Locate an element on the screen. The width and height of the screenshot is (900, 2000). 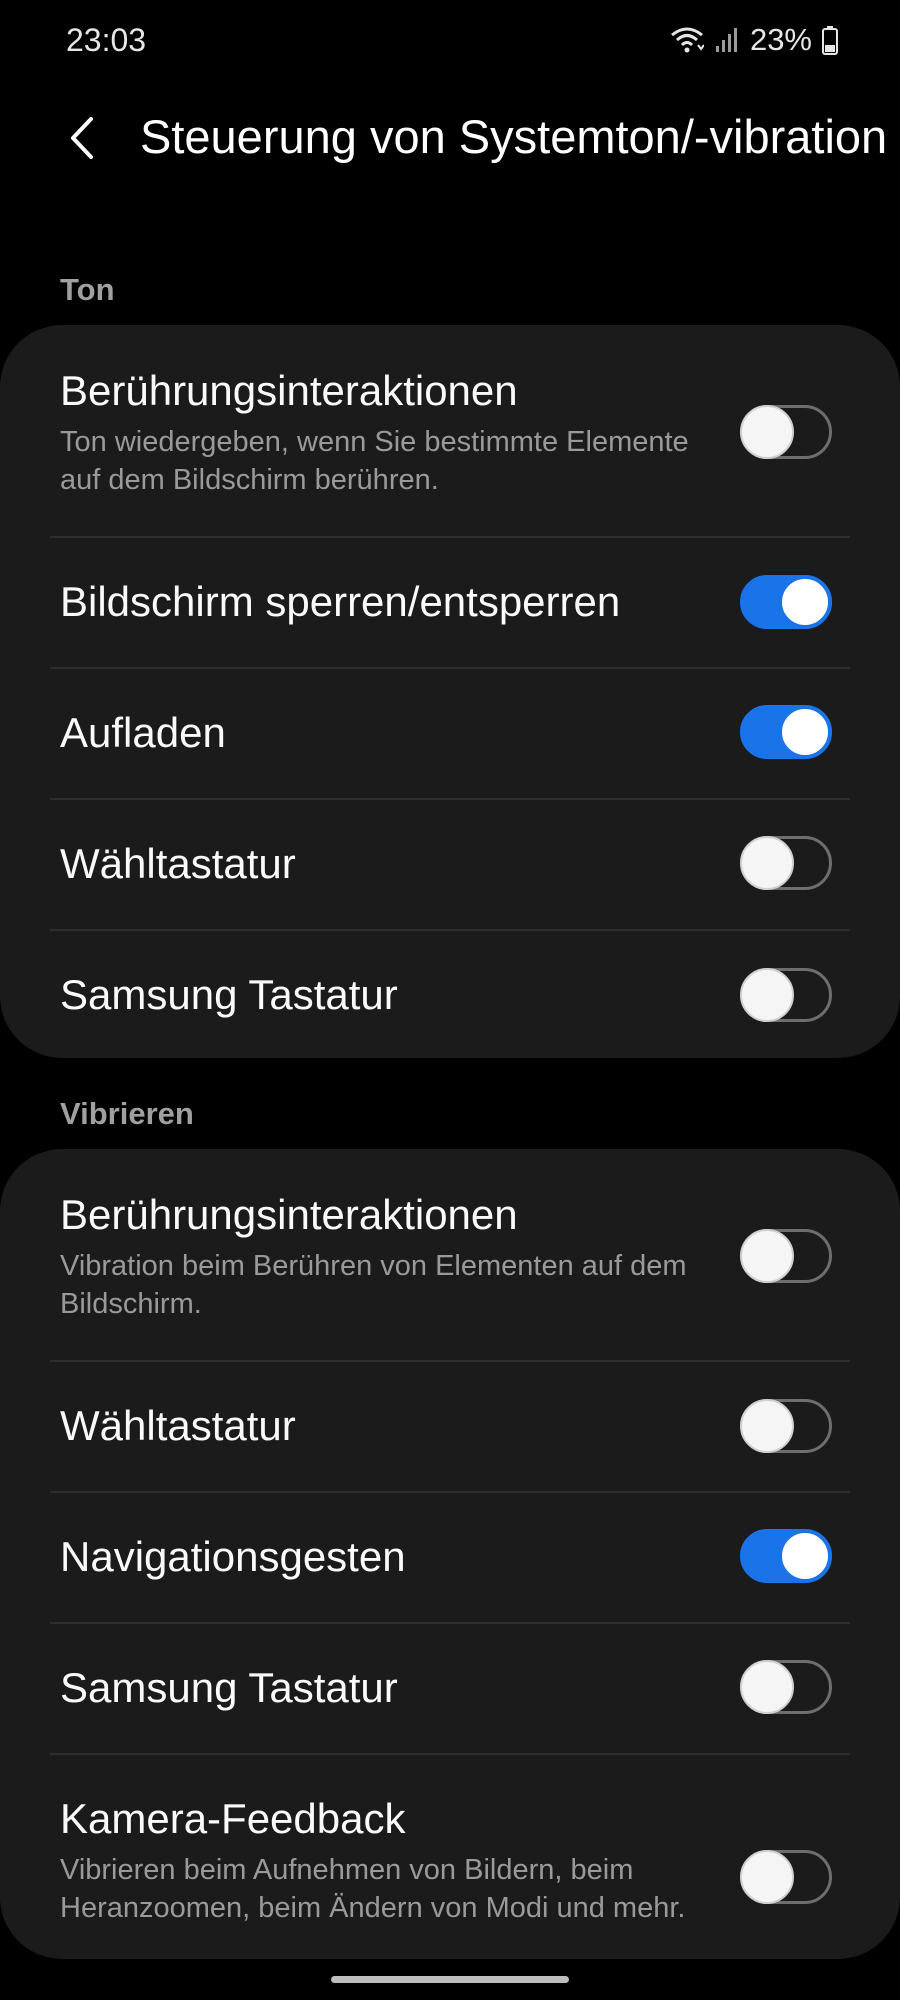
status-bar: 23:03 23% is located at coordinates (450, 40).